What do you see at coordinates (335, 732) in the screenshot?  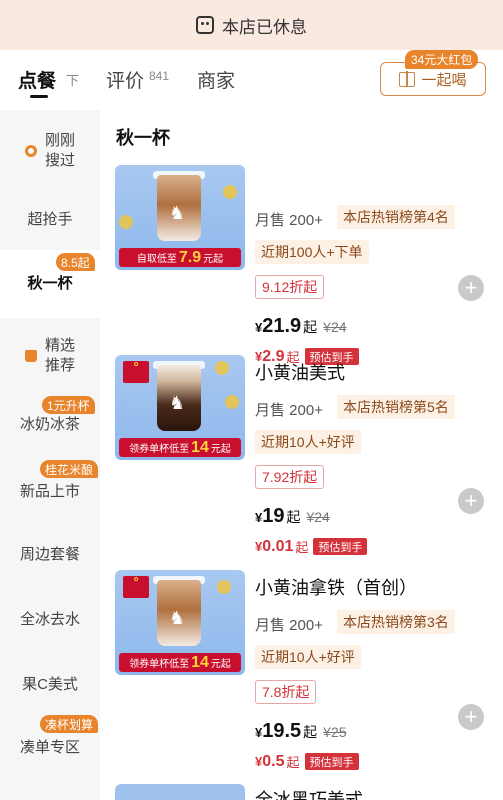 I see `original-price: ¥25` at bounding box center [335, 732].